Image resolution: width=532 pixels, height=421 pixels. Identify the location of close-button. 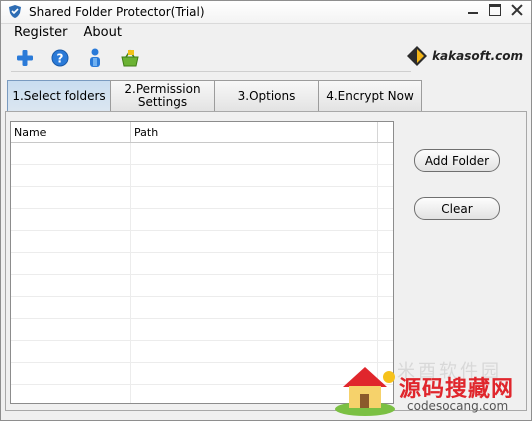
(517, 10).